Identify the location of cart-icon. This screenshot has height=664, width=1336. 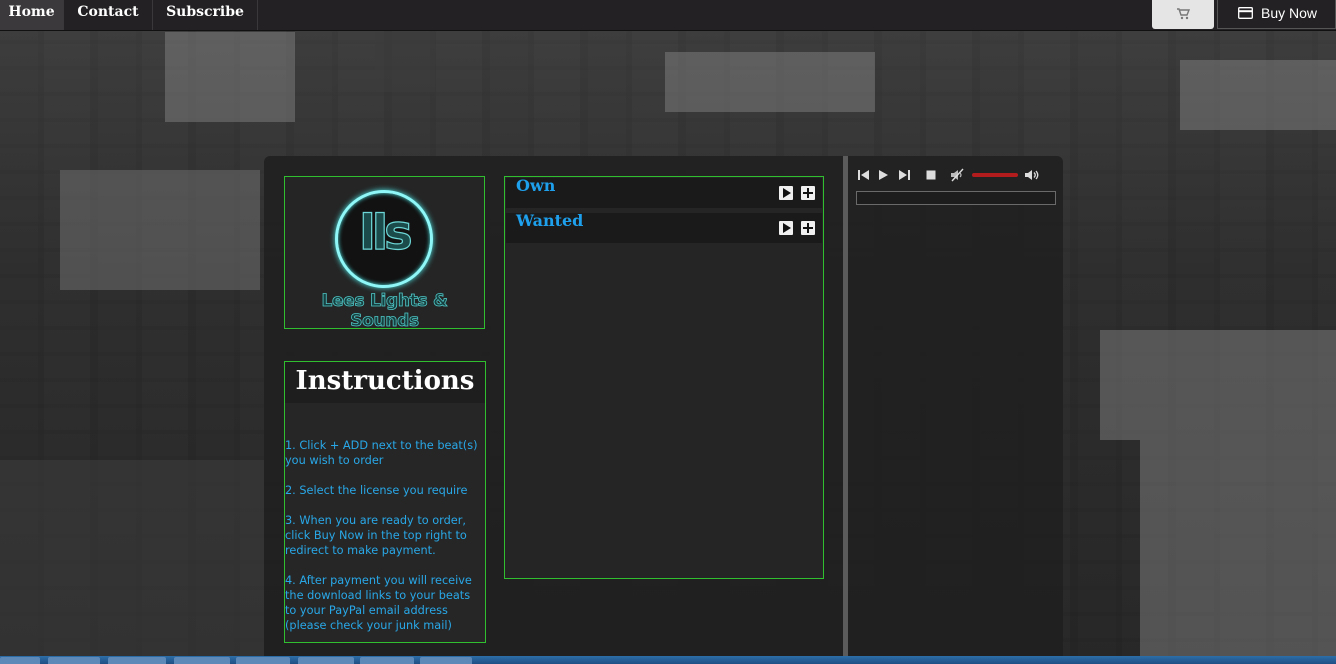
(1183, 14).